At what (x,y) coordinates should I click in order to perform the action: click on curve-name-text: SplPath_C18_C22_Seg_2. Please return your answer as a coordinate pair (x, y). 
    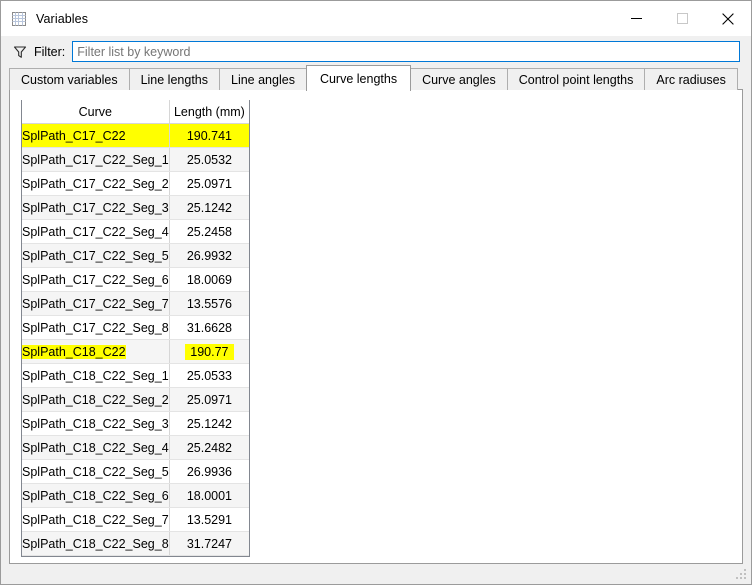
    Looking at the image, I should click on (95, 399).